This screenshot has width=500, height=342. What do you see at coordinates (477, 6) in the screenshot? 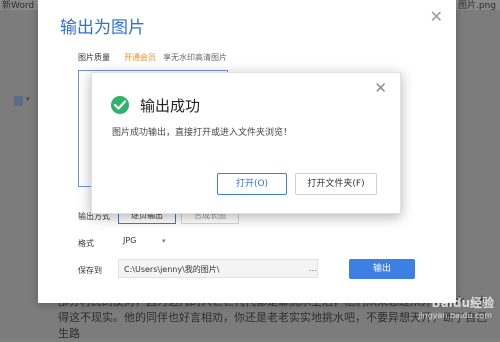
I see `window-title-right: 图片.png` at bounding box center [477, 6].